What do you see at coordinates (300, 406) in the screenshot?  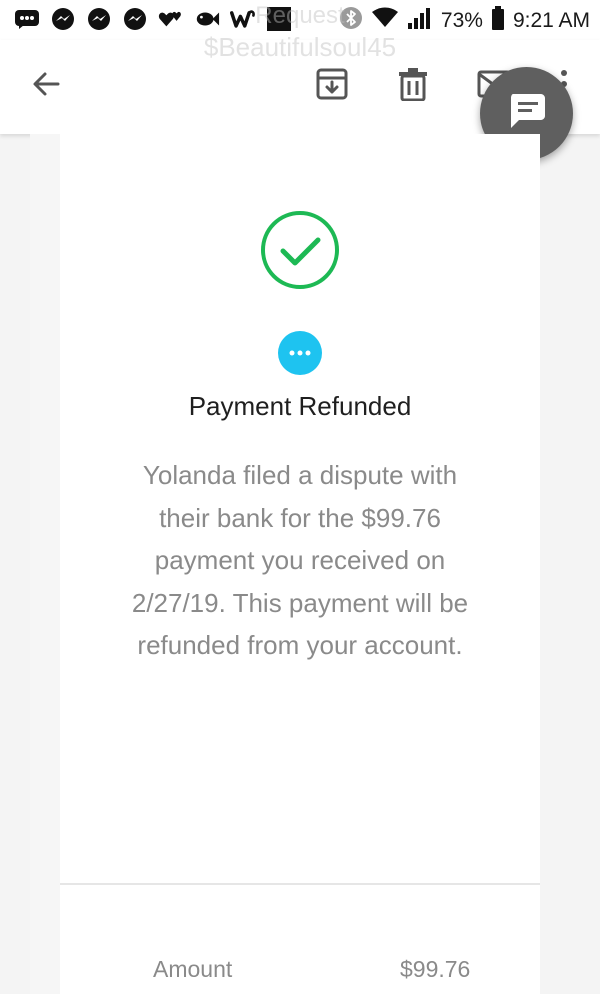 I see `payment-status-title: Payment Refunded` at bounding box center [300, 406].